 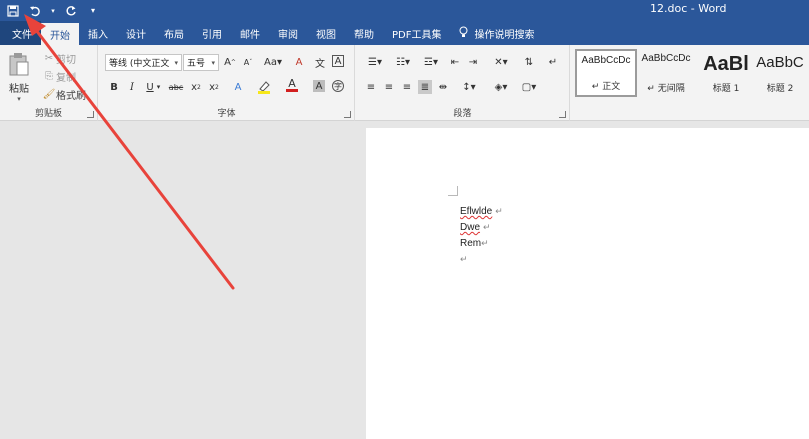 What do you see at coordinates (66, 60) in the screenshot?
I see `cut-label: 剪切` at bounding box center [66, 60].